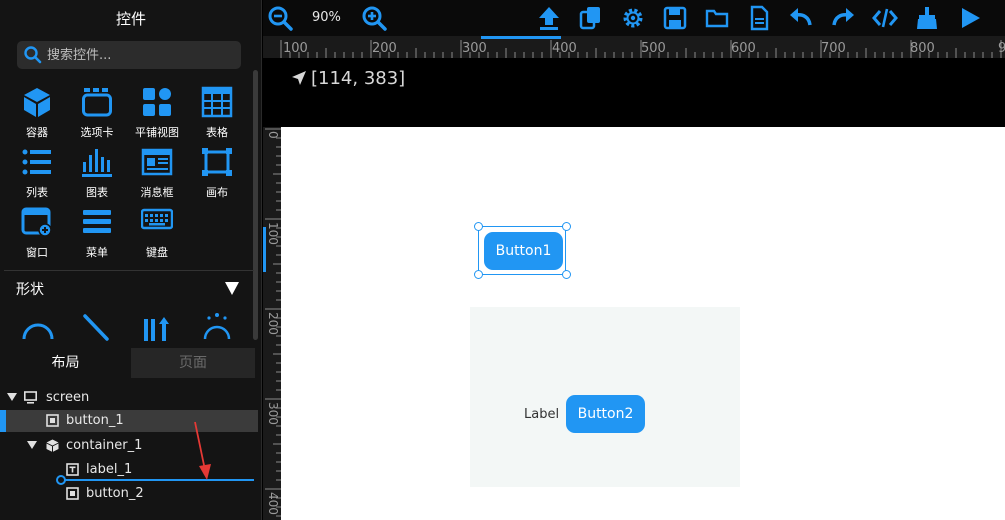 This screenshot has width=1005, height=520. What do you see at coordinates (37, 252) in the screenshot?
I see `widget-label: 窗口` at bounding box center [37, 252].